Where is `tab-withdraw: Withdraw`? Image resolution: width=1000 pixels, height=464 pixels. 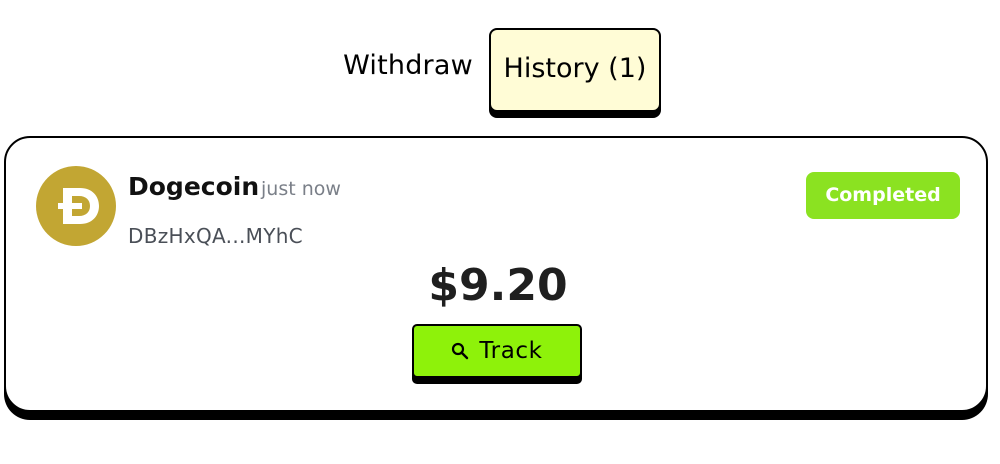
tab-withdraw: Withdraw is located at coordinates (408, 66).